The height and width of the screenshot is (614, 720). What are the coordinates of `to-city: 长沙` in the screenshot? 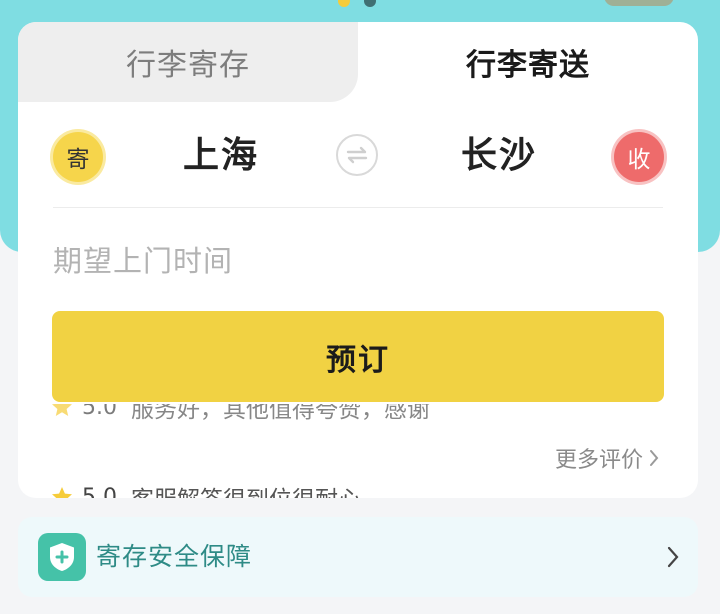 It's located at (499, 156).